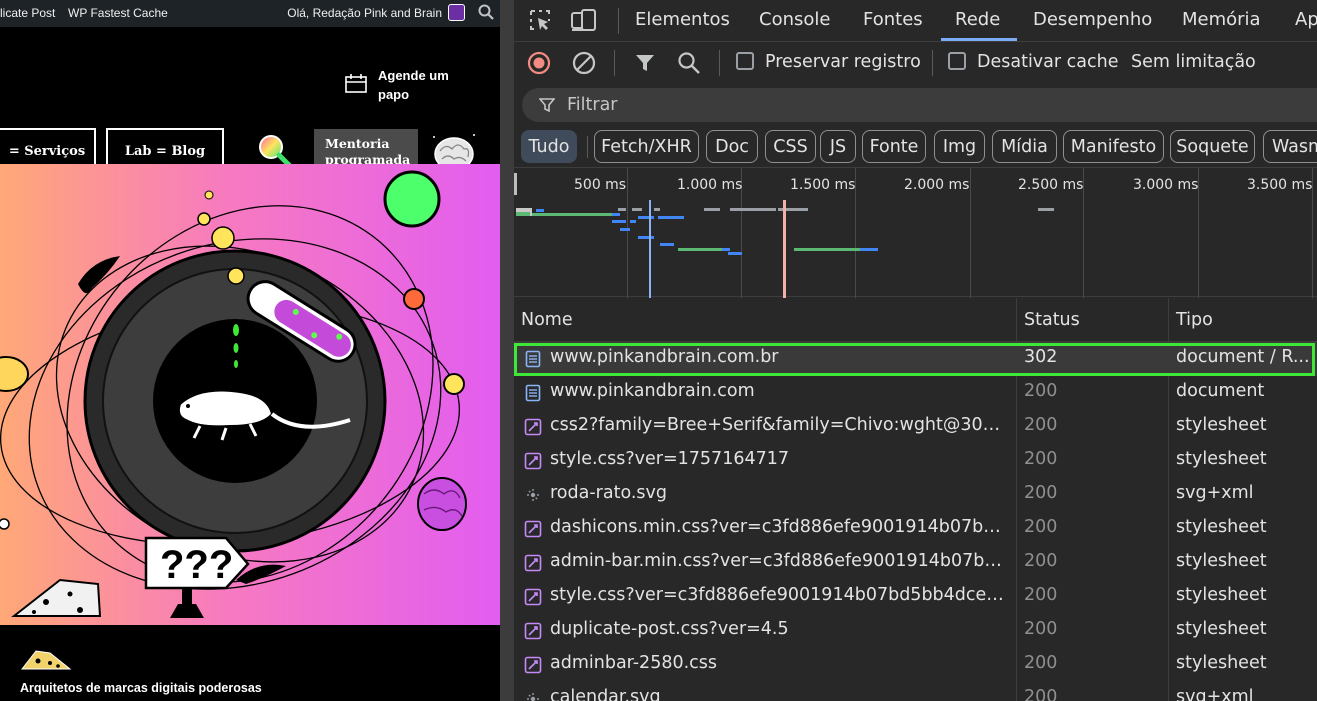 This screenshot has height=701, width=1317. I want to click on tab-fontes: Fontes, so click(893, 19).